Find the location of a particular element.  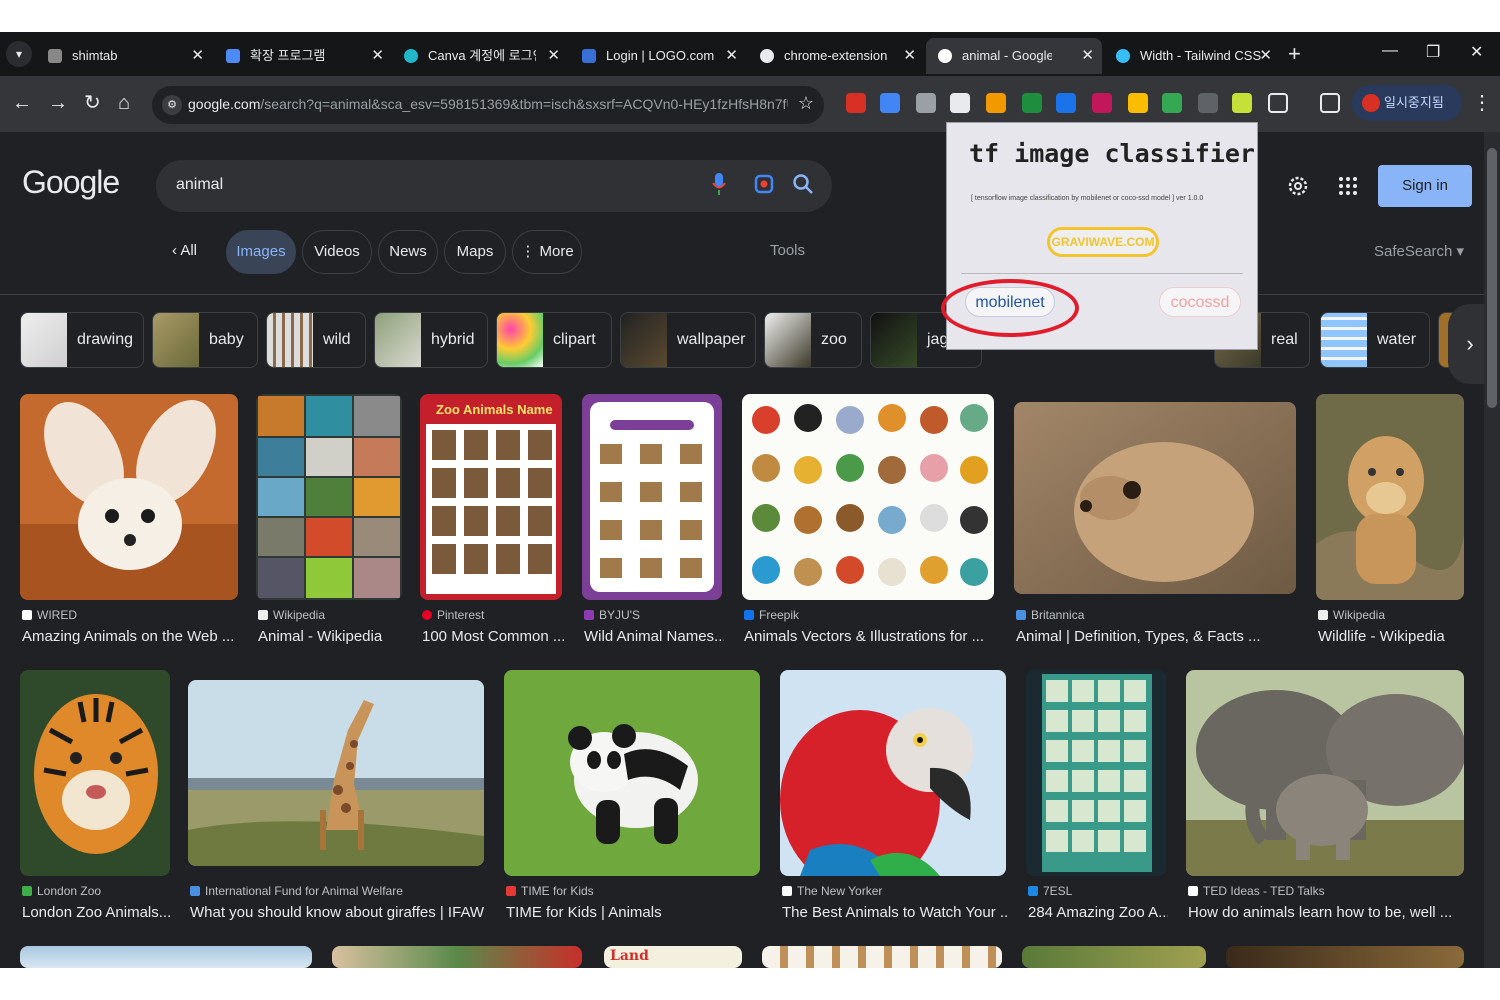

refinement-chip-hybrid: hybrid is located at coordinates (431, 340).